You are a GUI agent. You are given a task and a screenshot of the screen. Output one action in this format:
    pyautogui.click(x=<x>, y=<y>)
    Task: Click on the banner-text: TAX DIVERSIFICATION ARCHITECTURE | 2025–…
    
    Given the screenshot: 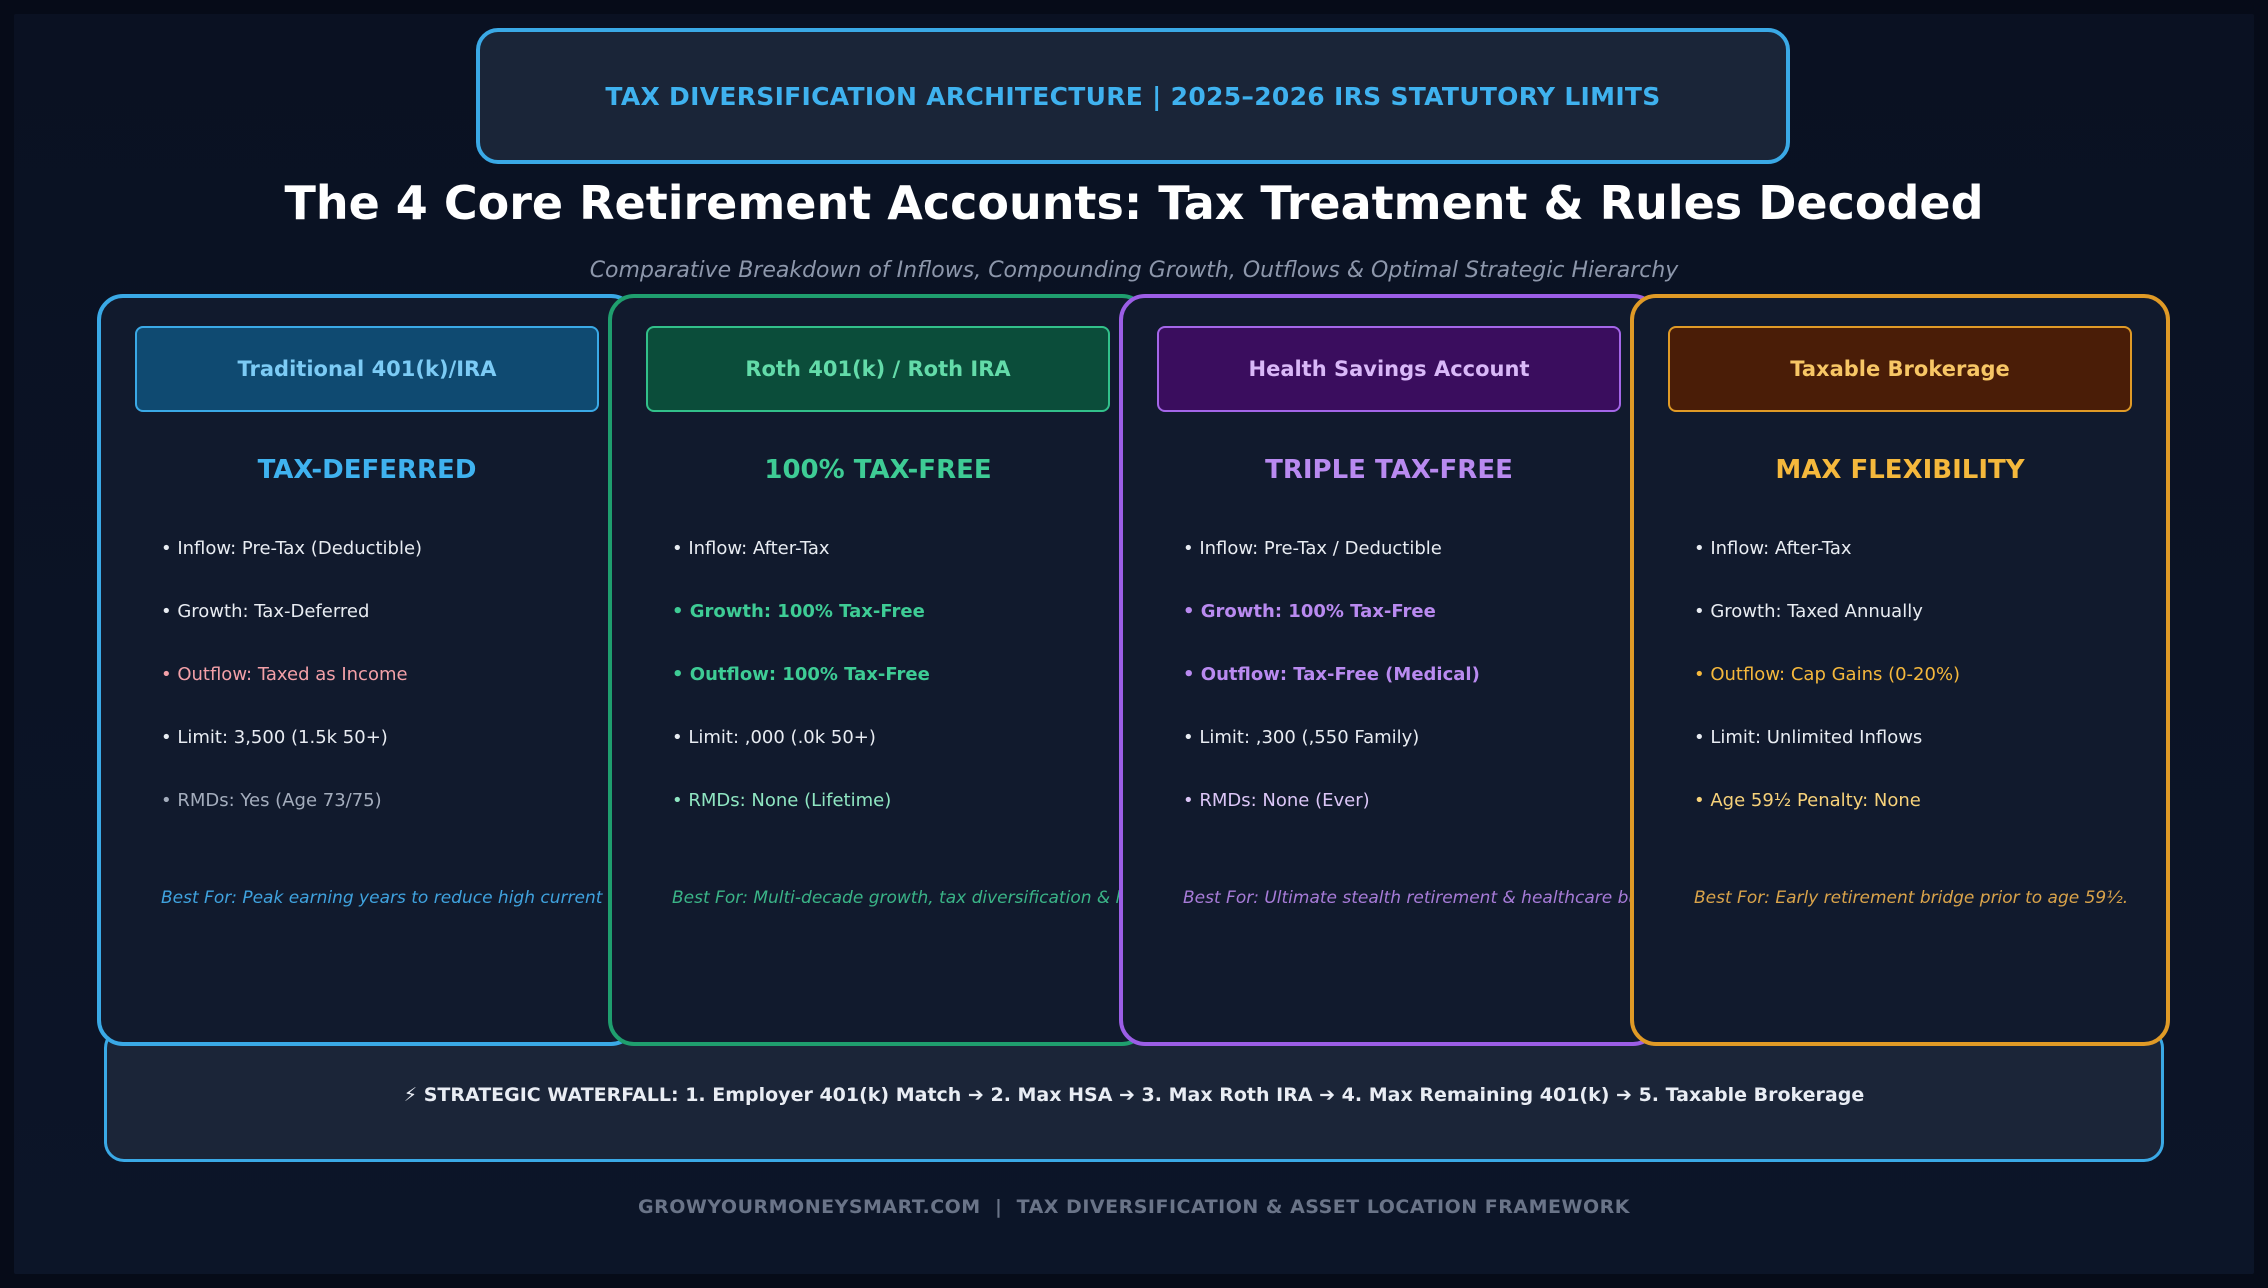 What is the action you would take?
    pyautogui.click(x=1133, y=96)
    